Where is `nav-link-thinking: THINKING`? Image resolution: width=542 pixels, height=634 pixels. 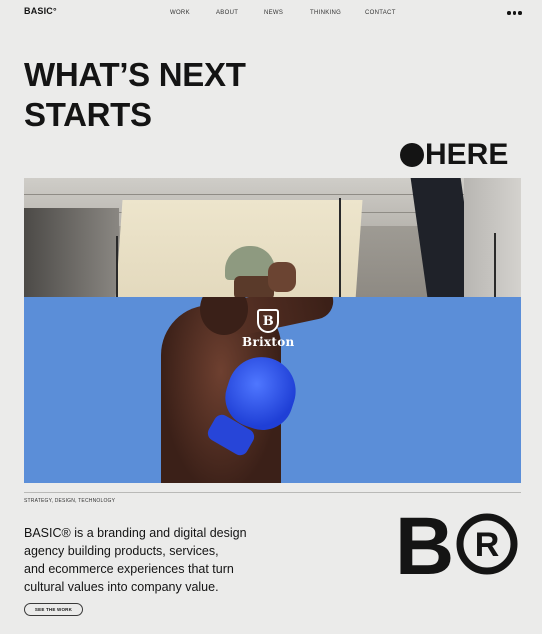
nav-link-thinking: THINKING is located at coordinates (337, 13).